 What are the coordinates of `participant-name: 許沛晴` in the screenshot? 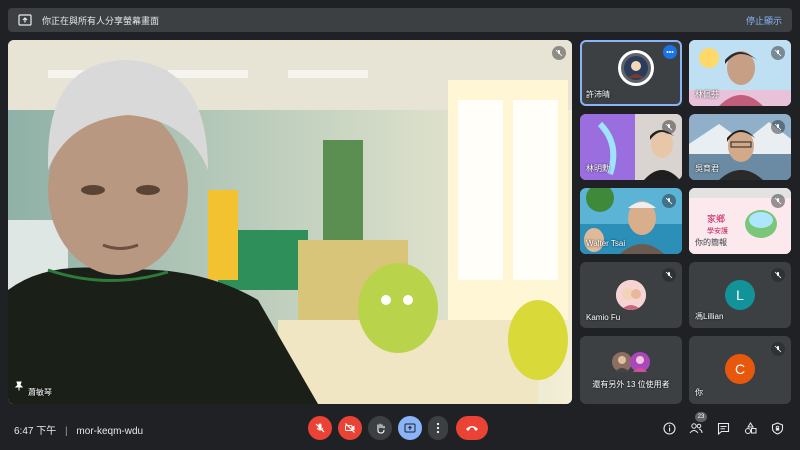 It's located at (598, 94).